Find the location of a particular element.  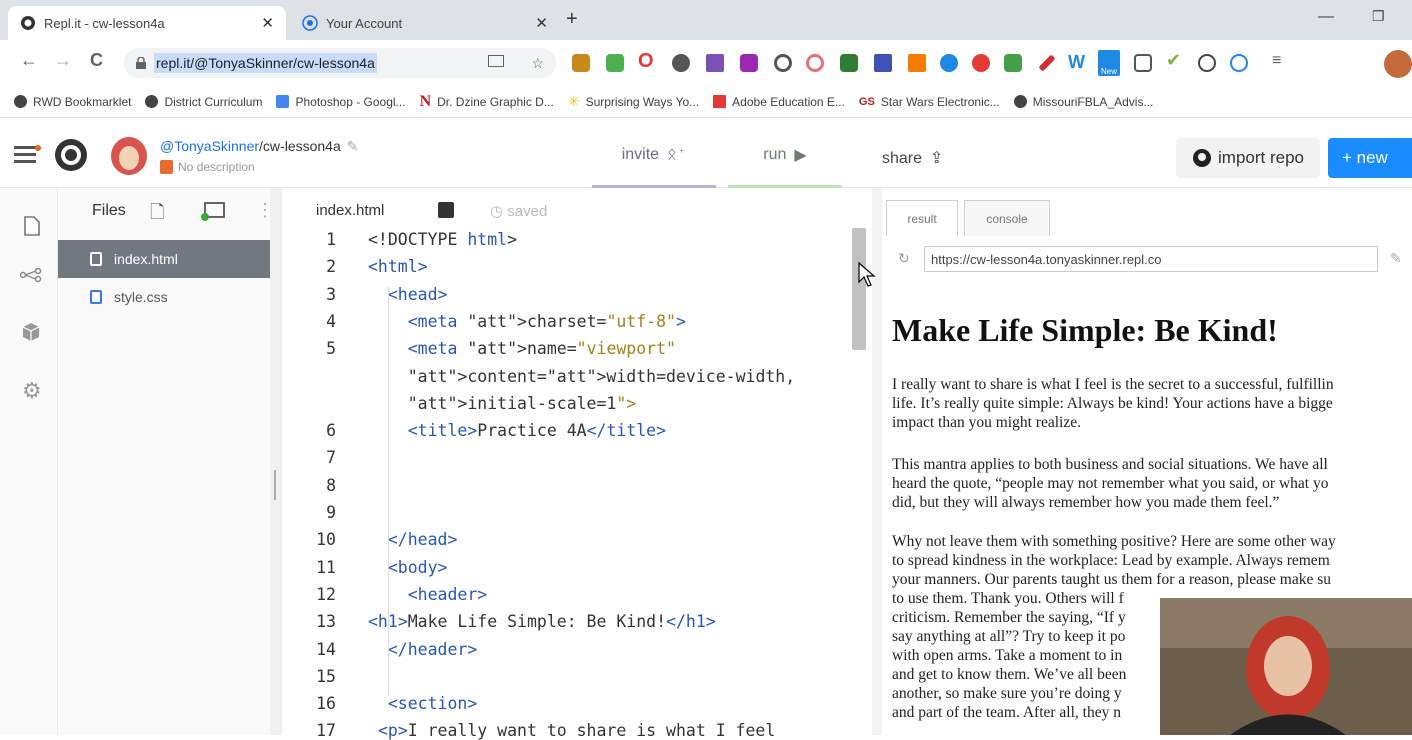

line-number: 3 is located at coordinates (331, 294).